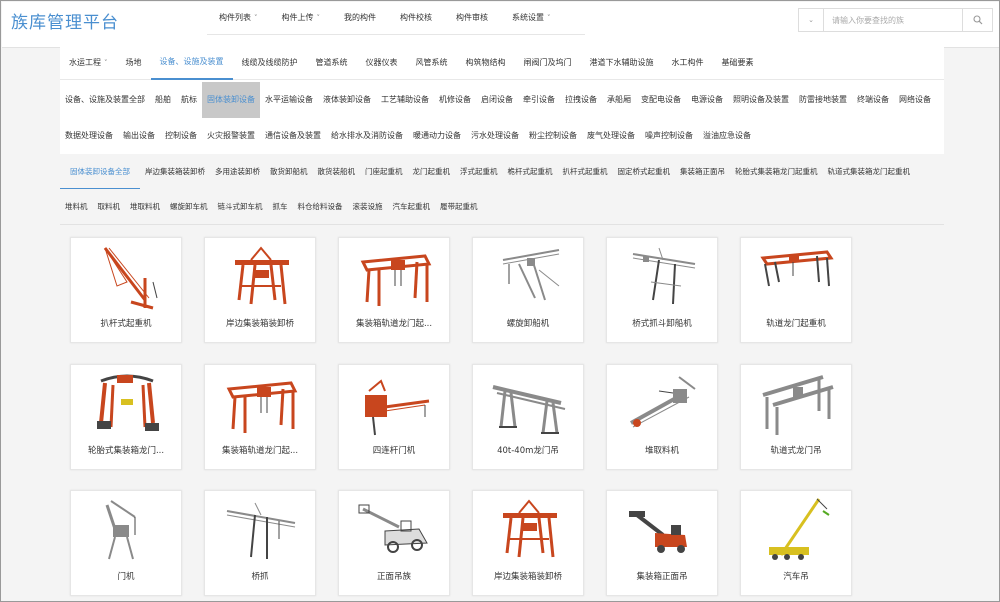 The image size is (1000, 602). I want to click on search-scope-dropdown: ⌄, so click(811, 20).